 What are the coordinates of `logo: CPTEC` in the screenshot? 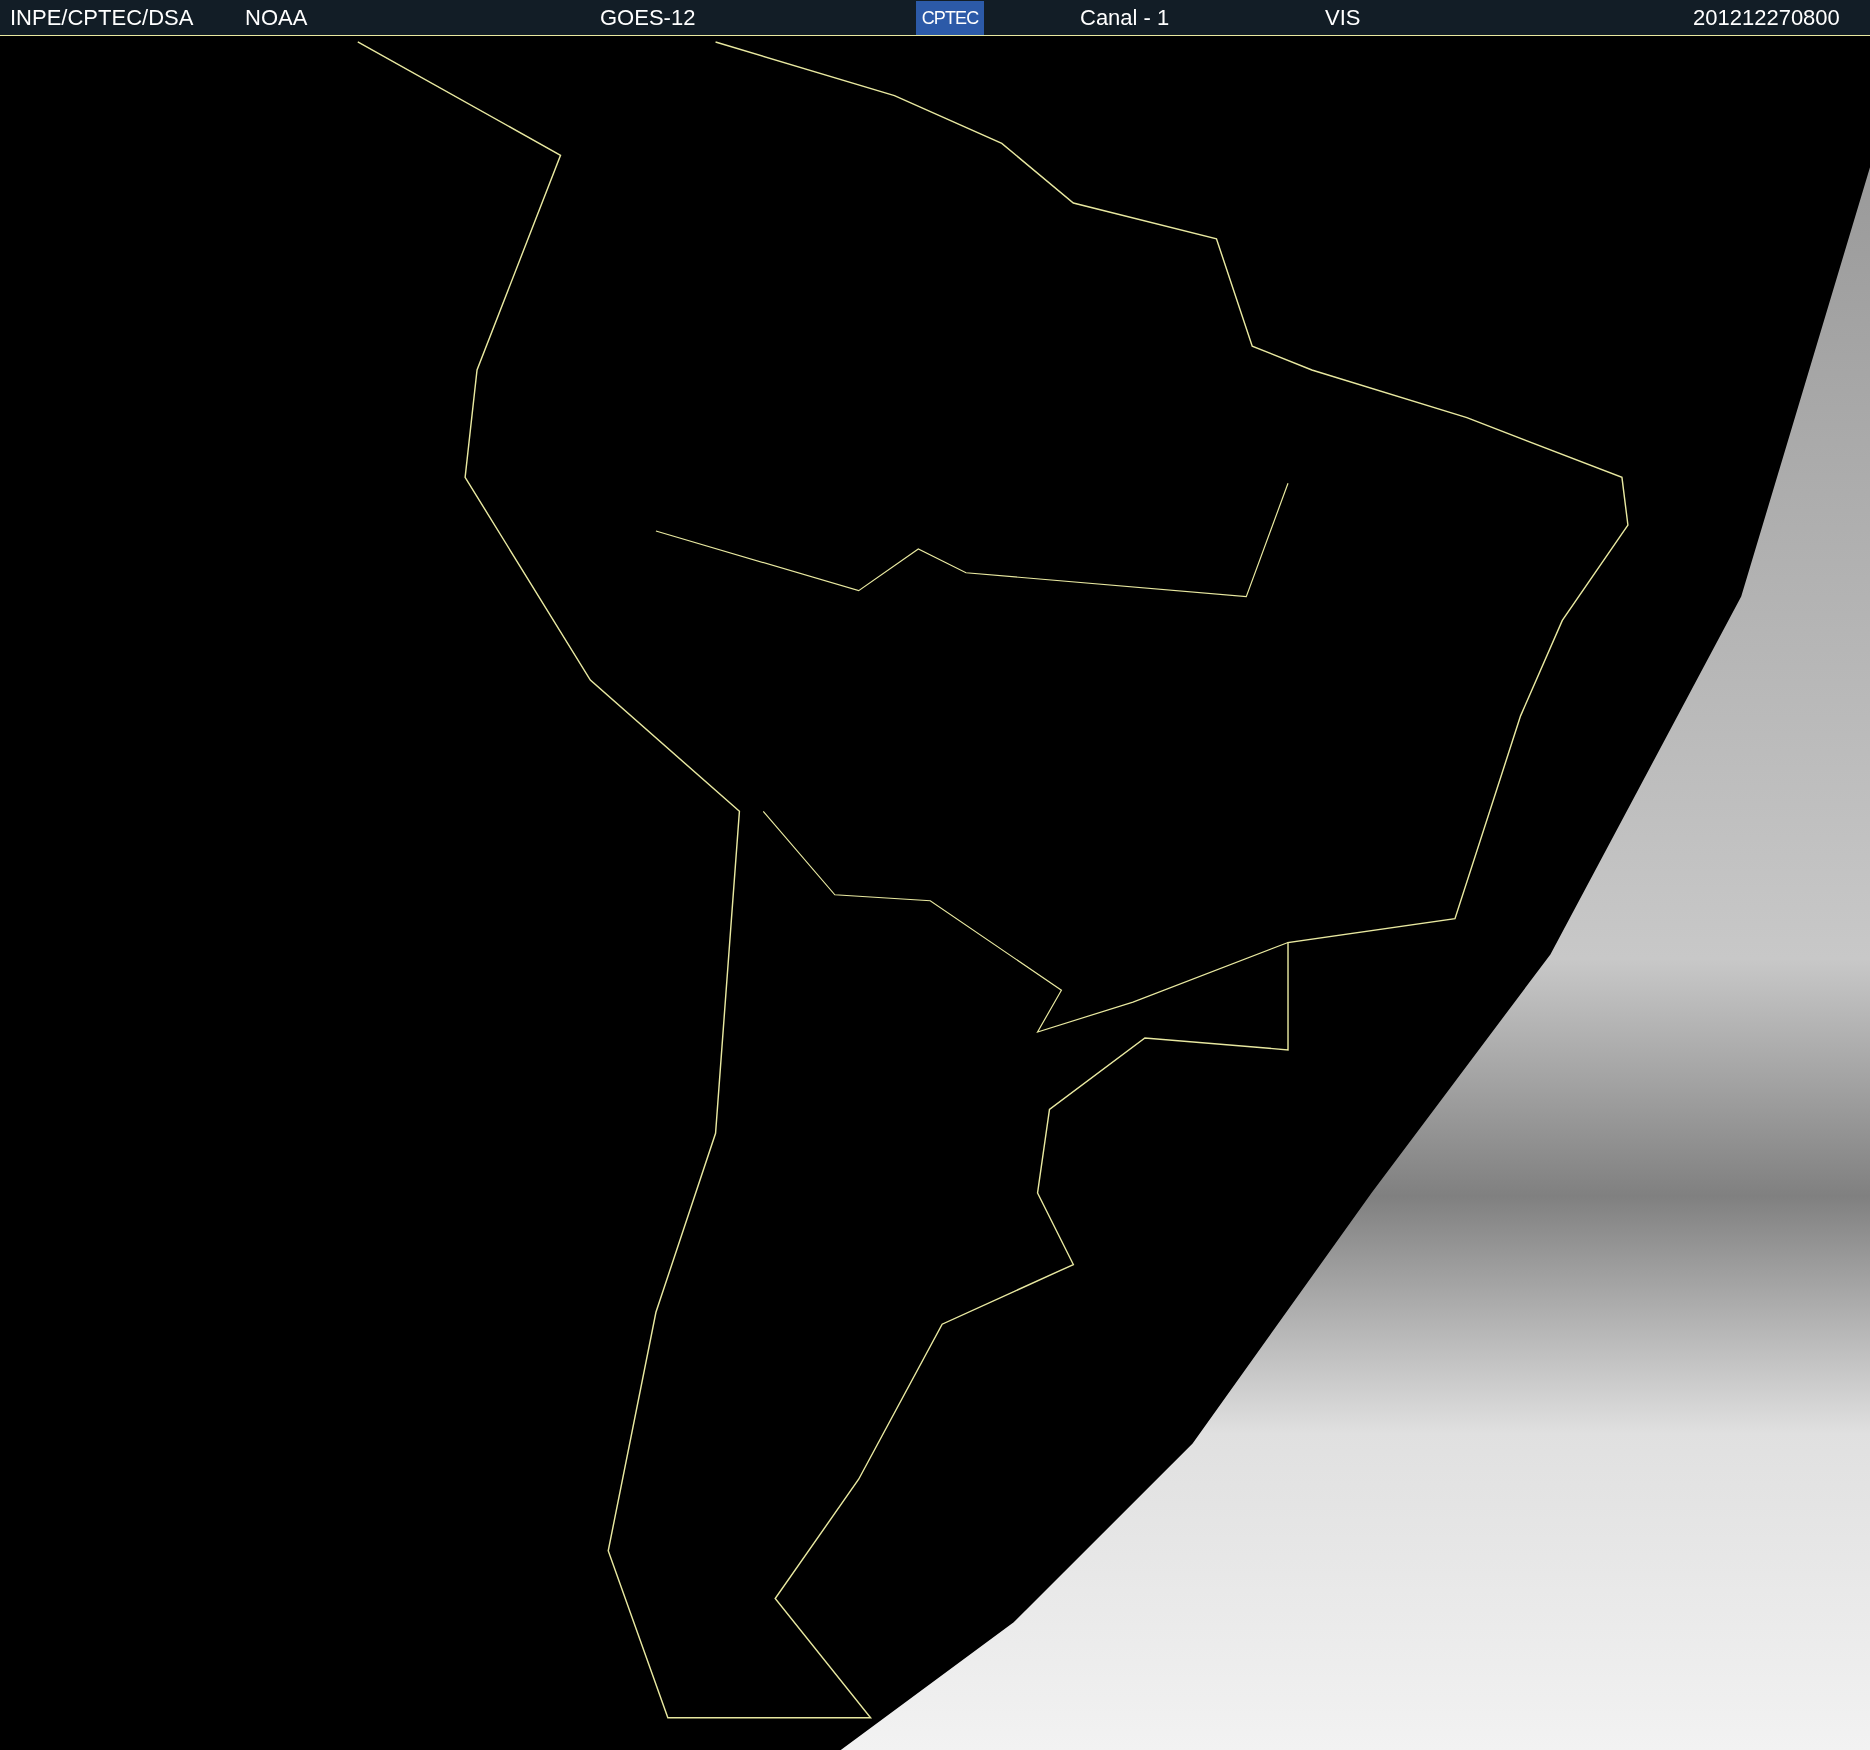 It's located at (950, 18).